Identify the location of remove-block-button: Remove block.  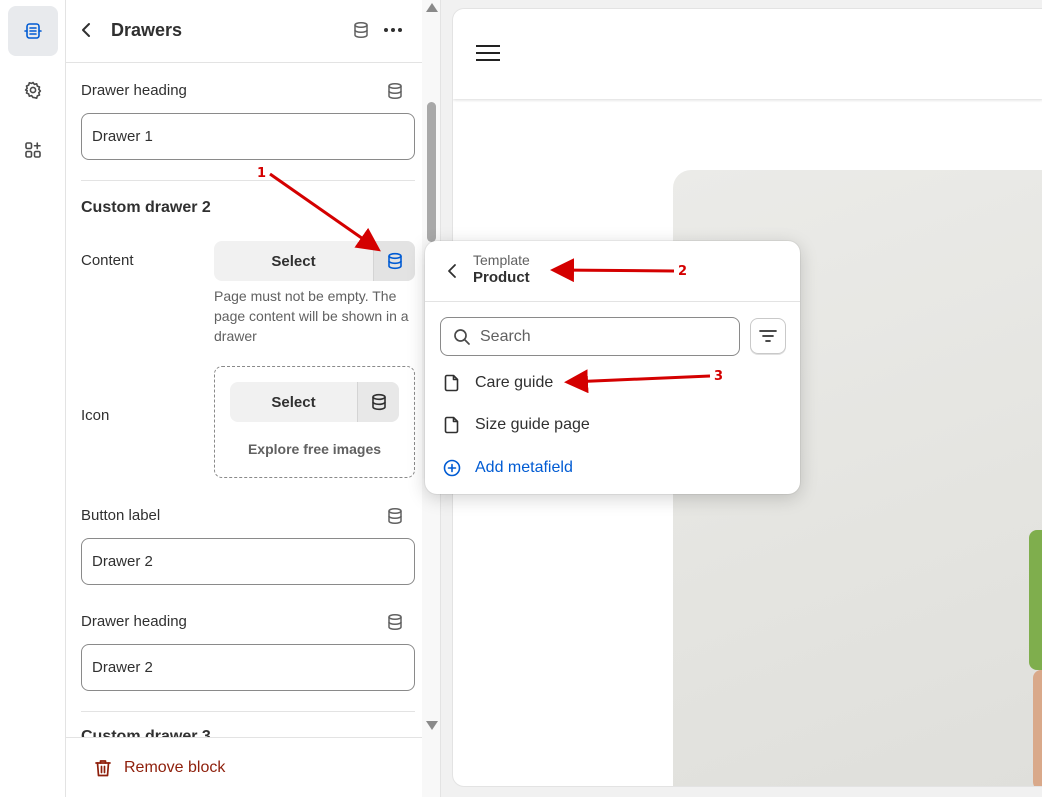
(159, 768).